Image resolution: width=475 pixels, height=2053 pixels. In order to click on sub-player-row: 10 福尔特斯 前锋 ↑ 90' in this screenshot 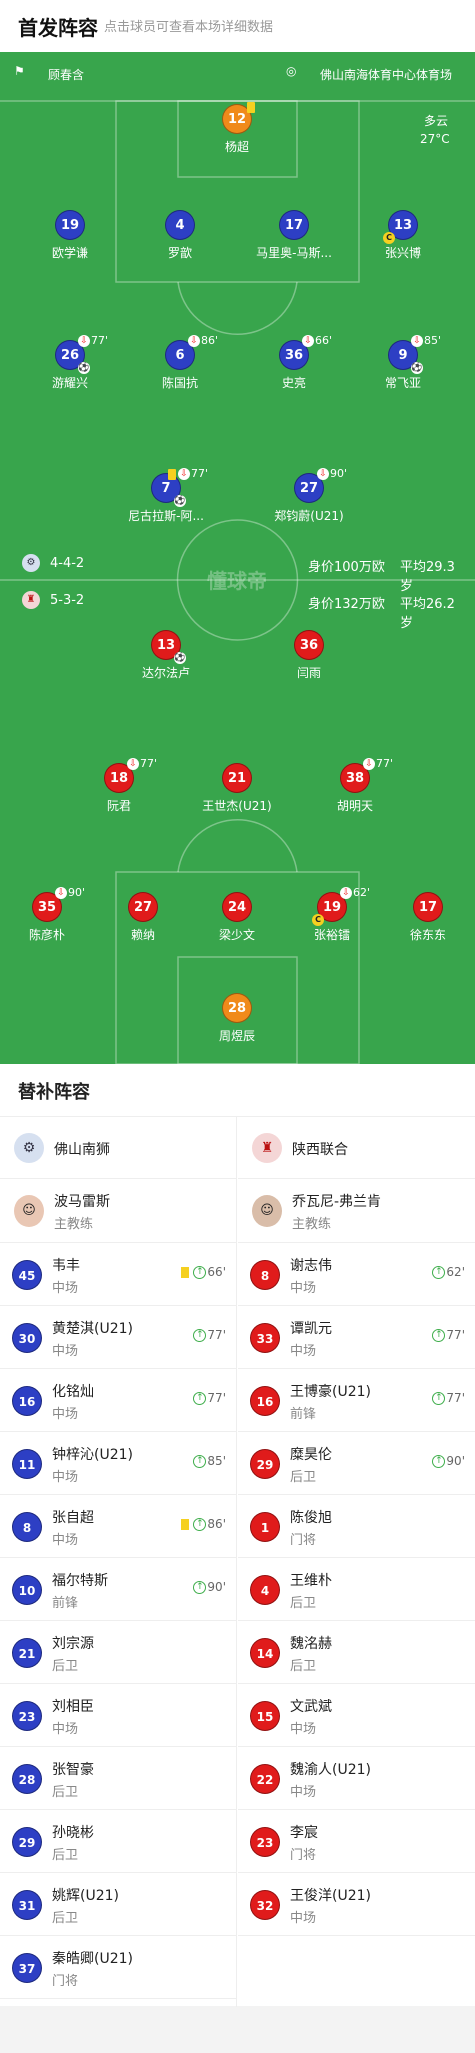, I will do `click(118, 1589)`.